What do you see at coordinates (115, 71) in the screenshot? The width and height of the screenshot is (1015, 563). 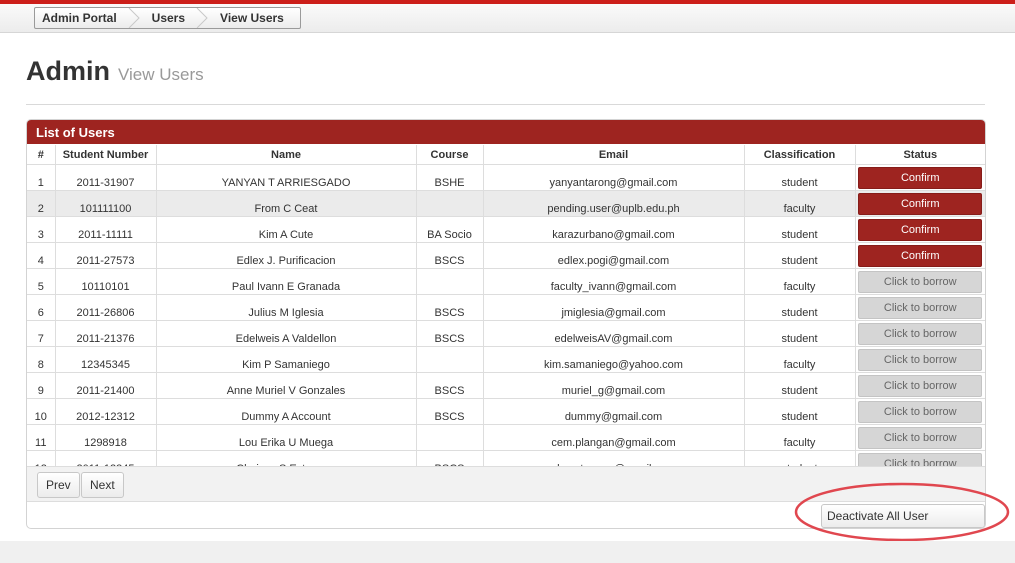 I see `page-title: Admin View Users` at bounding box center [115, 71].